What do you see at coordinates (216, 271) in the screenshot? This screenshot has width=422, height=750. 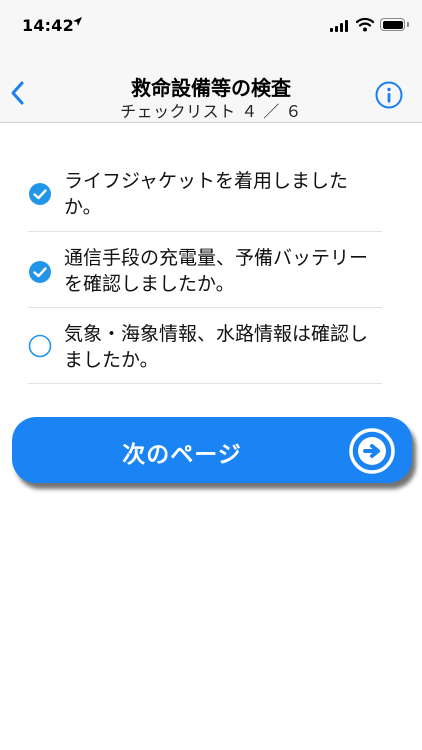 I see `checklist-item-label: 通信手段の充電量、予備バッテリーを確認しましたか。` at bounding box center [216, 271].